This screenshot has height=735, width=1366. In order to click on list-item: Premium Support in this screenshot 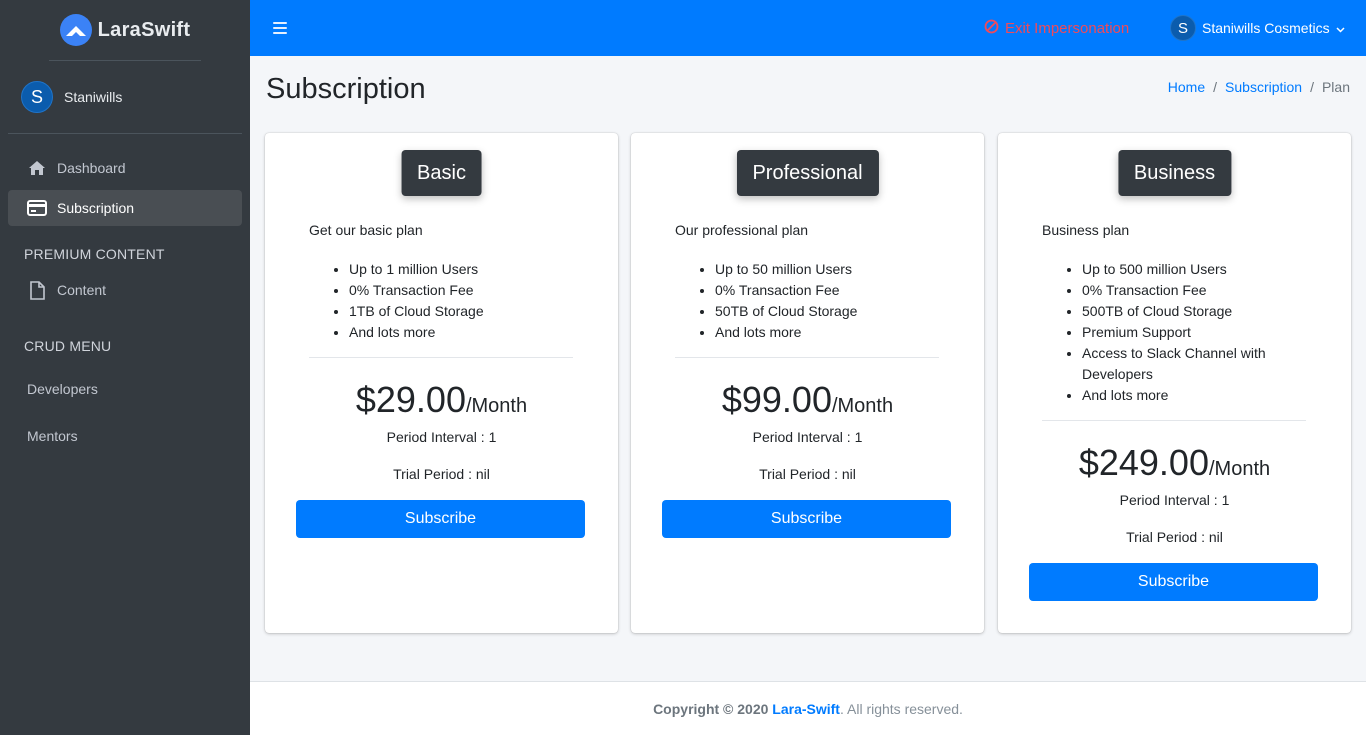, I will do `click(1182, 332)`.